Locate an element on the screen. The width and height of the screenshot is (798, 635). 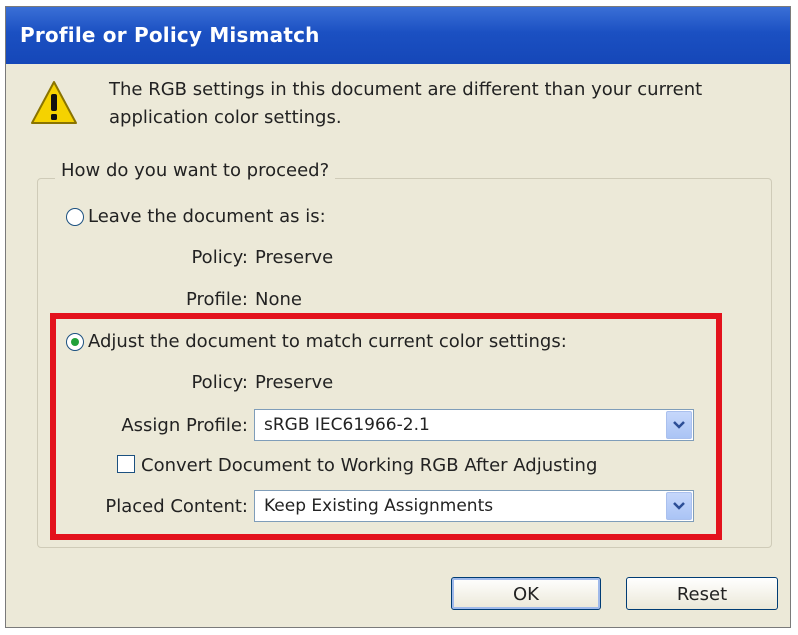
adjust-radio is located at coordinates (75, 342).